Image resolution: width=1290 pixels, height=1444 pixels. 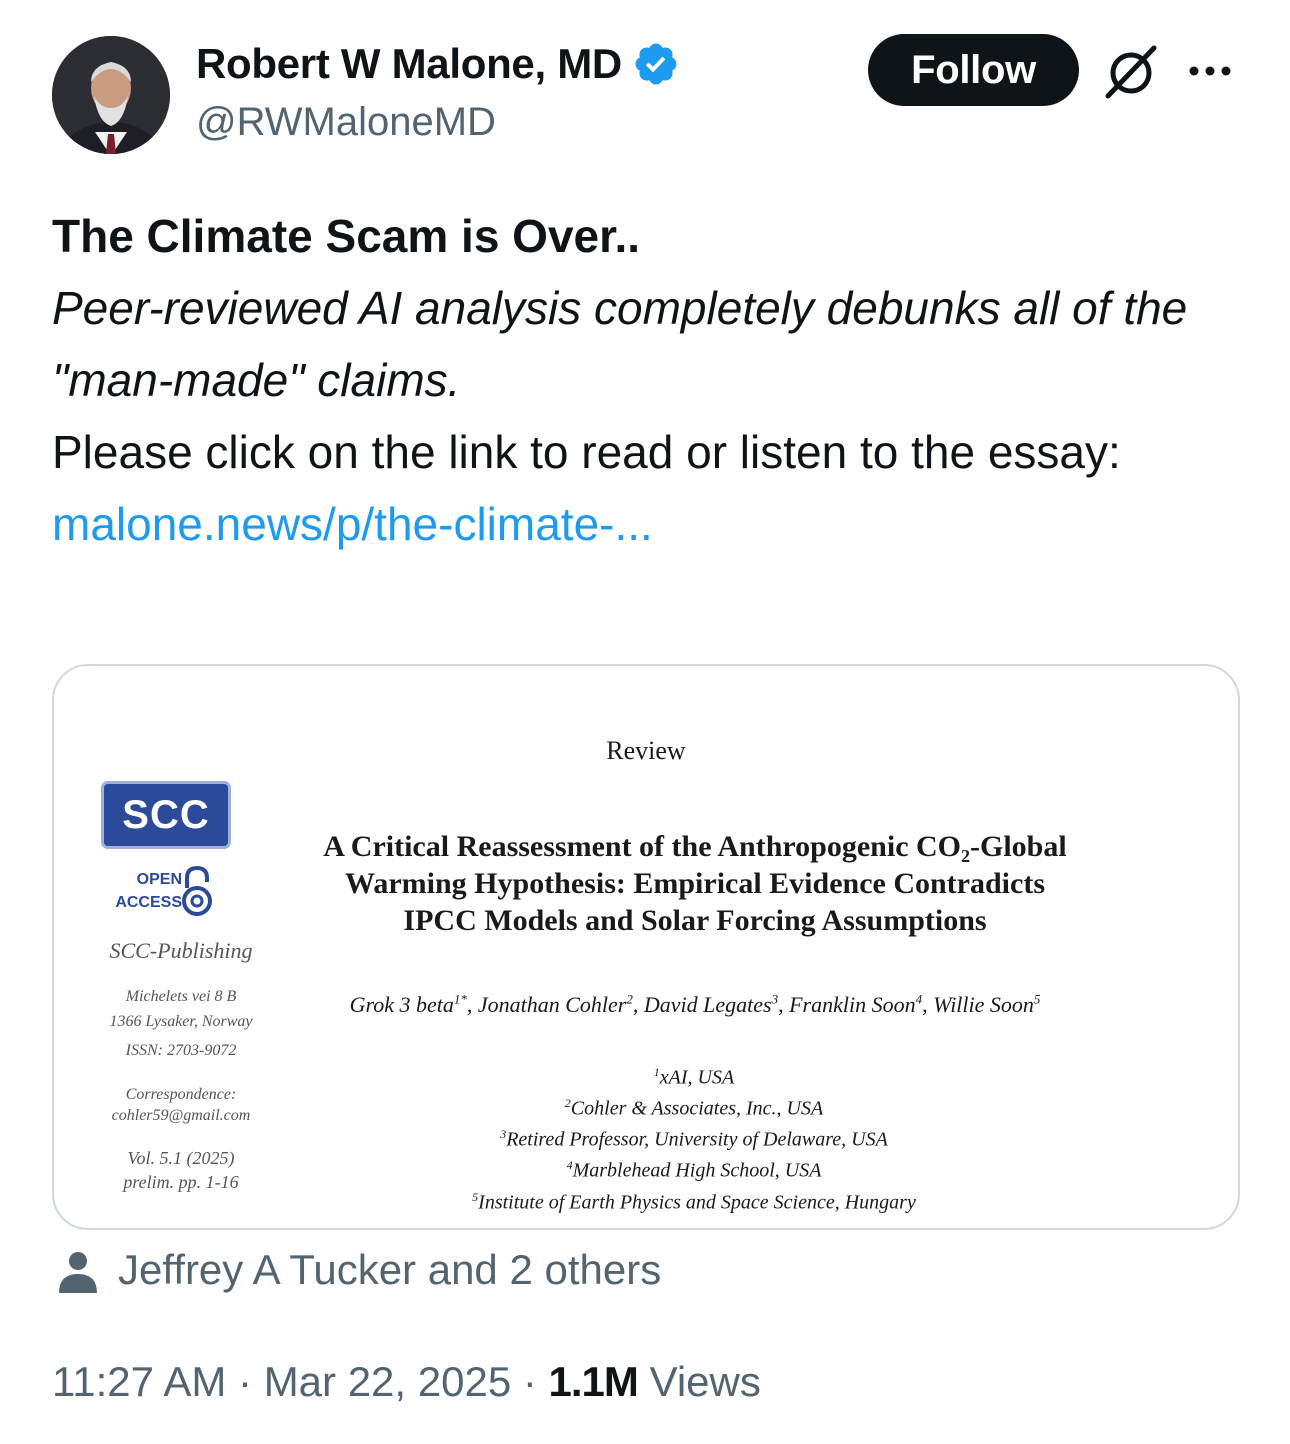 What do you see at coordinates (389, 1270) in the screenshot?
I see `social-context-text: Jeffrey A Tucker and 2 others` at bounding box center [389, 1270].